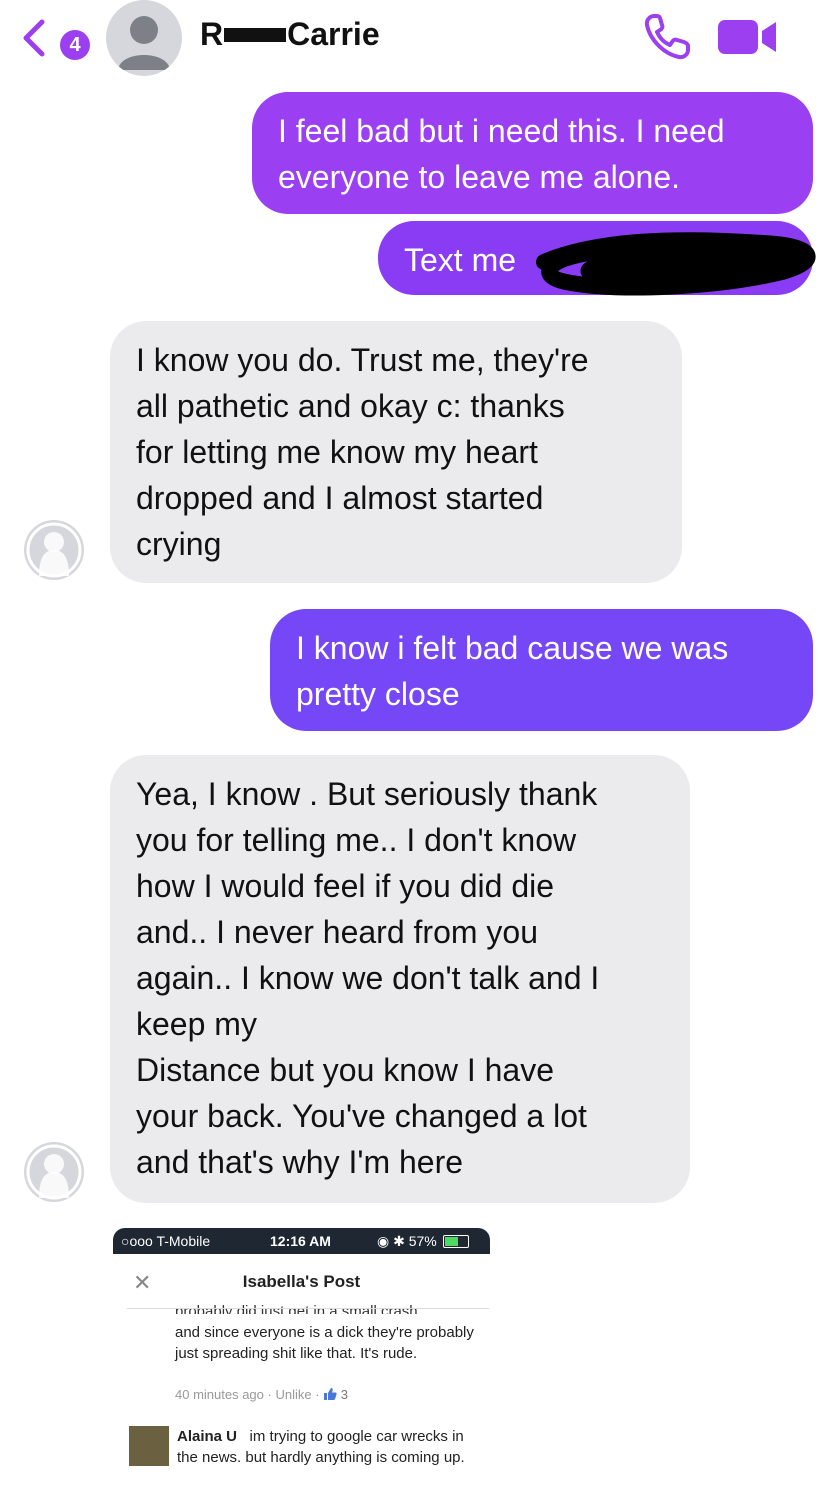  I want to click on contact-first-initial: R, so click(212, 34).